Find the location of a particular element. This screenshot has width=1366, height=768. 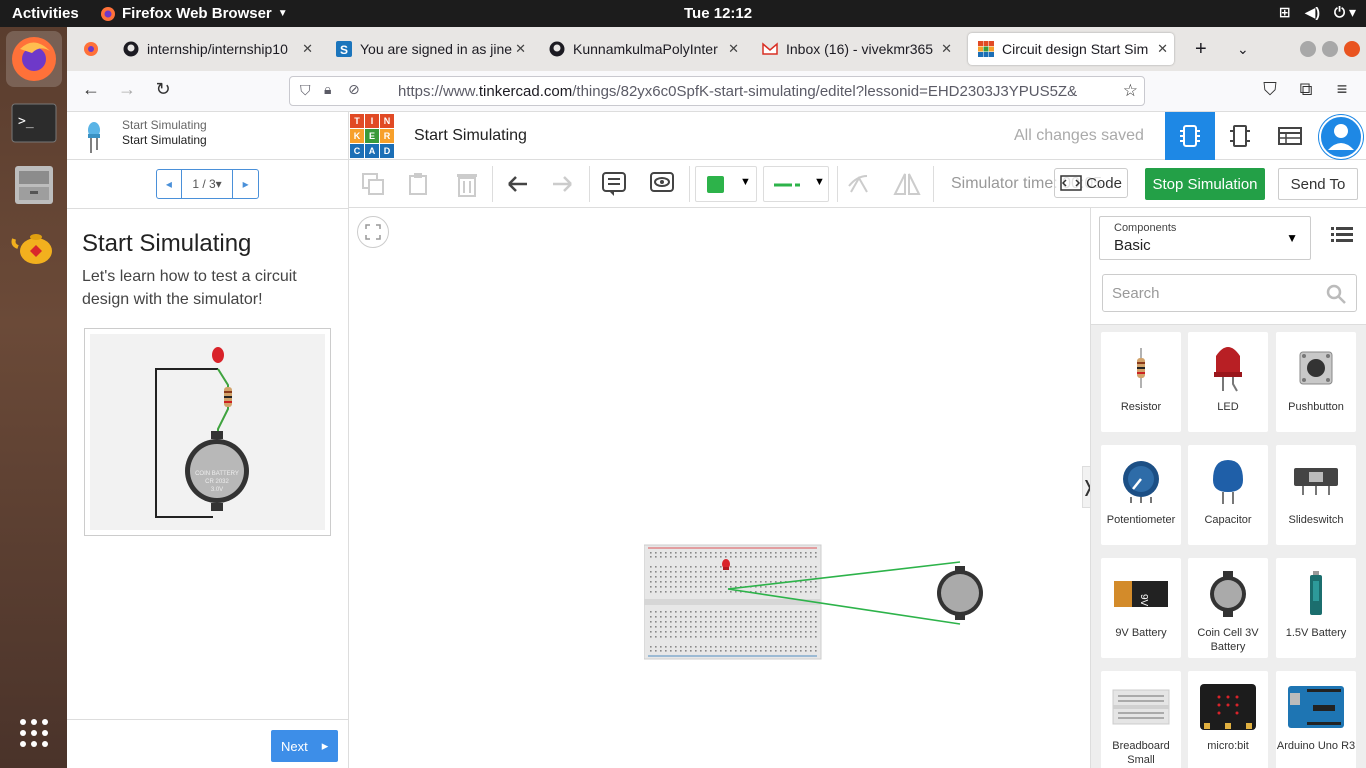

design-title: Start Simulating is located at coordinates (470, 136).